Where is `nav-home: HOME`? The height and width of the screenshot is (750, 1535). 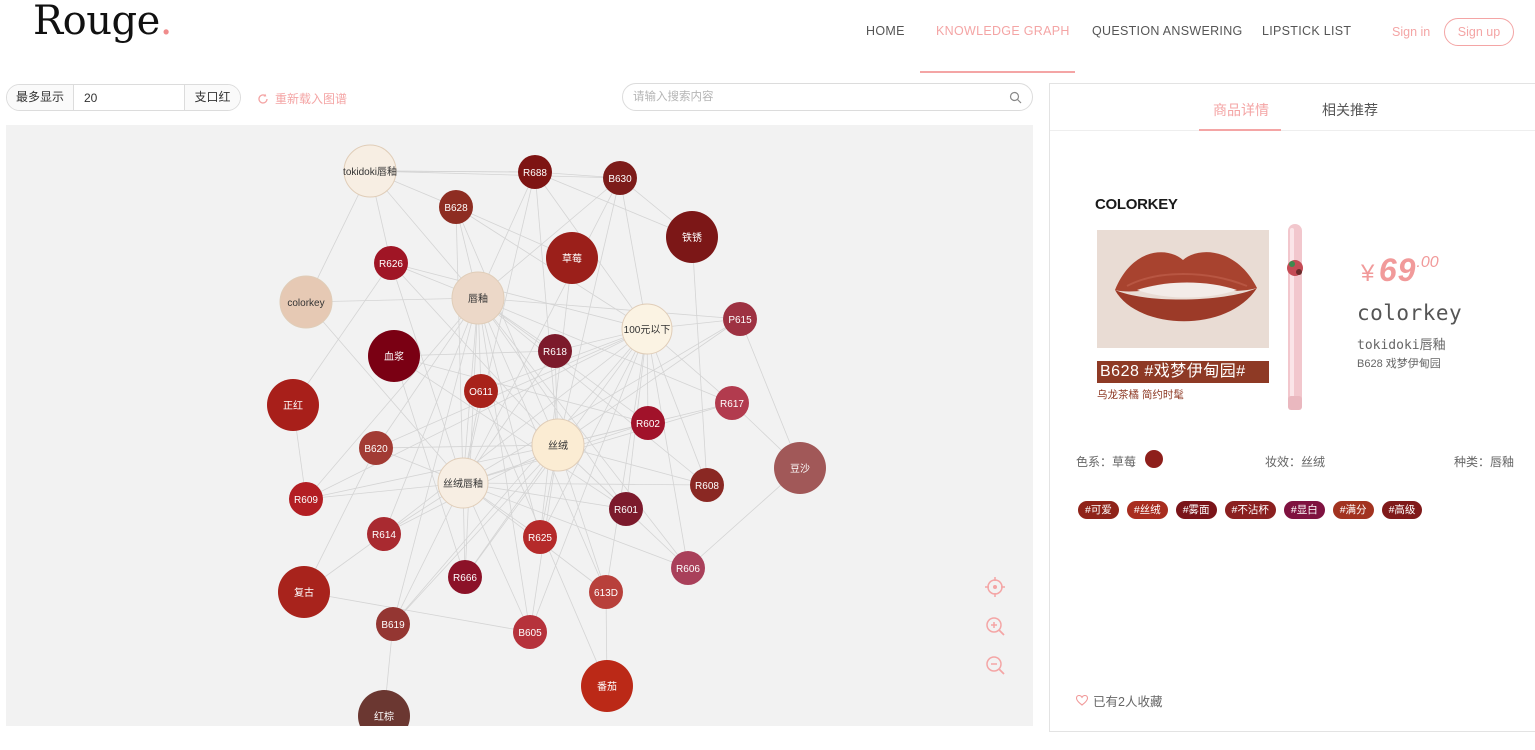
nav-home: HOME is located at coordinates (885, 31).